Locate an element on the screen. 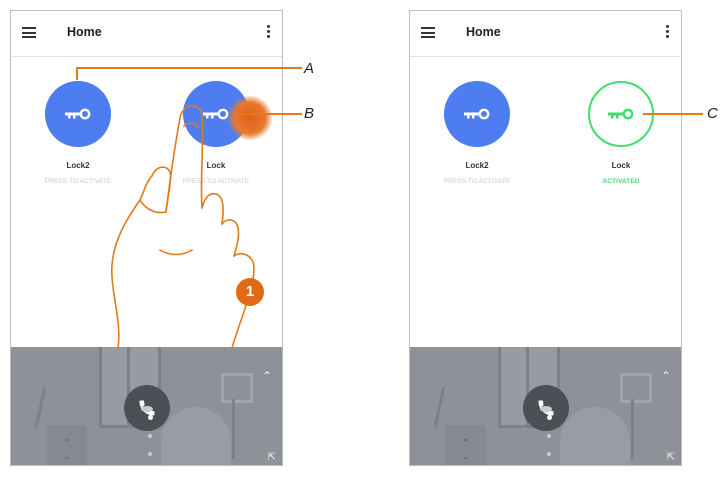 The width and height of the screenshot is (728, 493). lock2-button is located at coordinates (477, 114).